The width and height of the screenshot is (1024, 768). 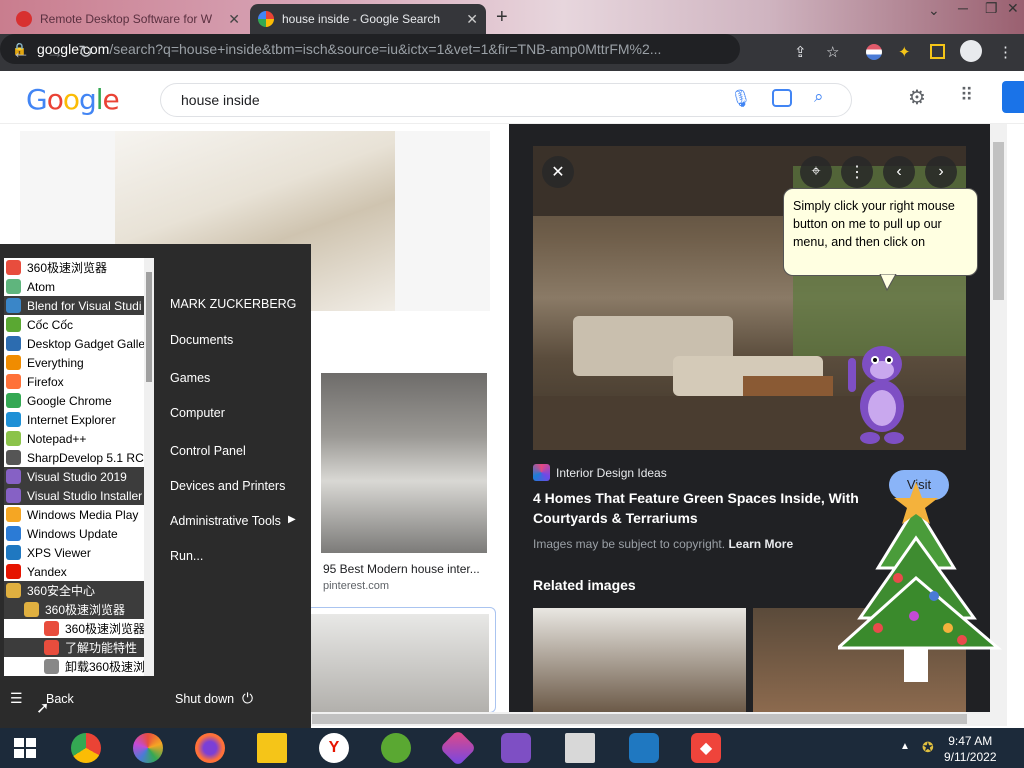 I want to click on back-label: Back, so click(x=60, y=699).